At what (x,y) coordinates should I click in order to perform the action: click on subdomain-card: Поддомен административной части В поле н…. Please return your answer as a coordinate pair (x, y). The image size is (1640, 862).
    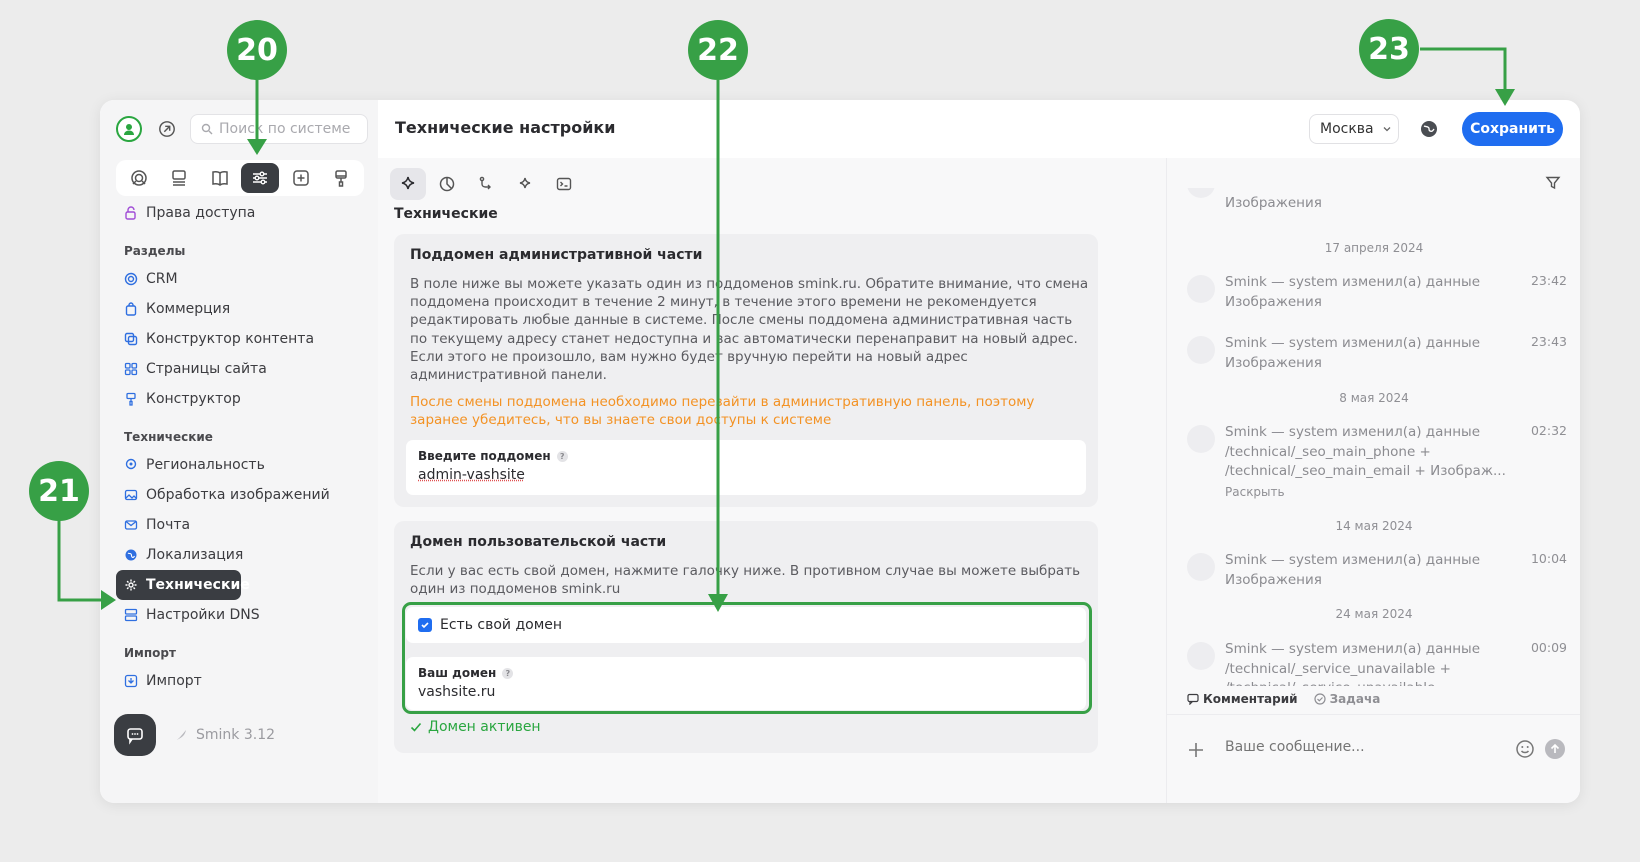
    Looking at the image, I should click on (746, 370).